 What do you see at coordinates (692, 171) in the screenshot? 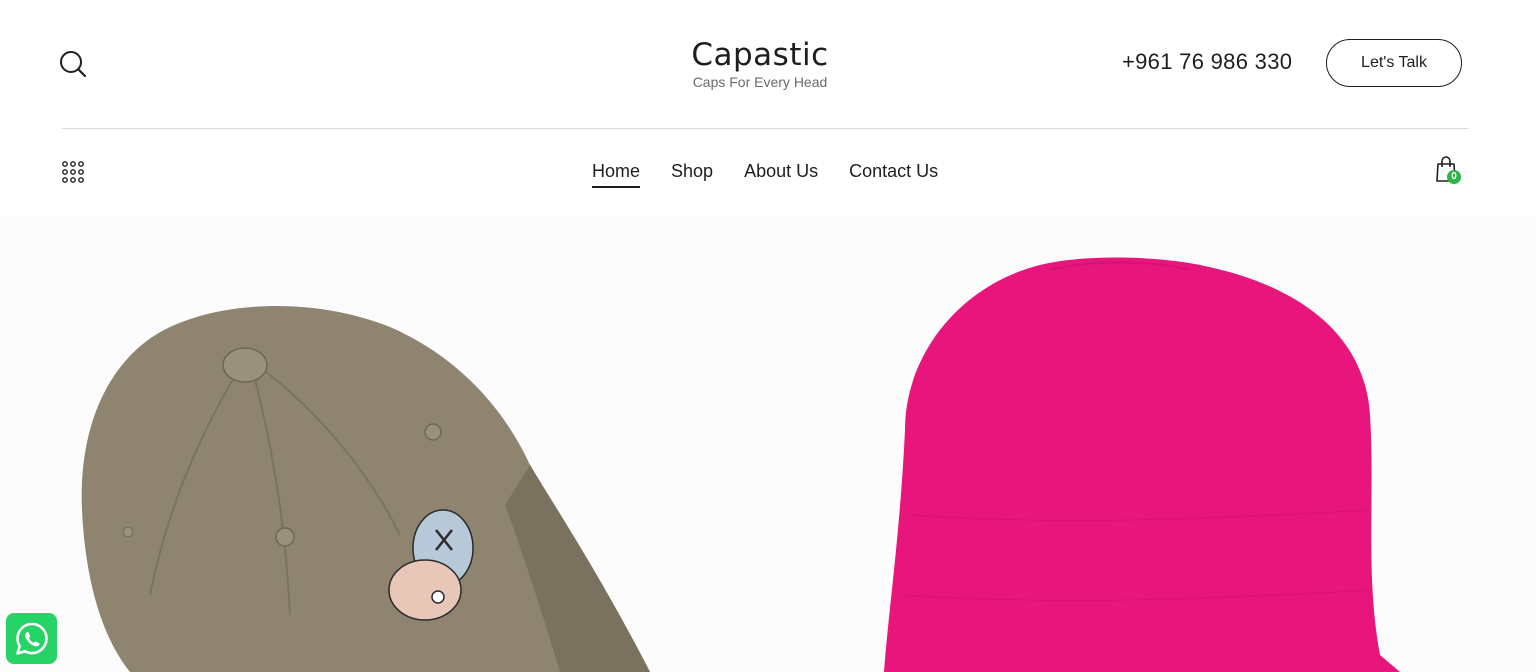
I see `nav-item-shop: Shop` at bounding box center [692, 171].